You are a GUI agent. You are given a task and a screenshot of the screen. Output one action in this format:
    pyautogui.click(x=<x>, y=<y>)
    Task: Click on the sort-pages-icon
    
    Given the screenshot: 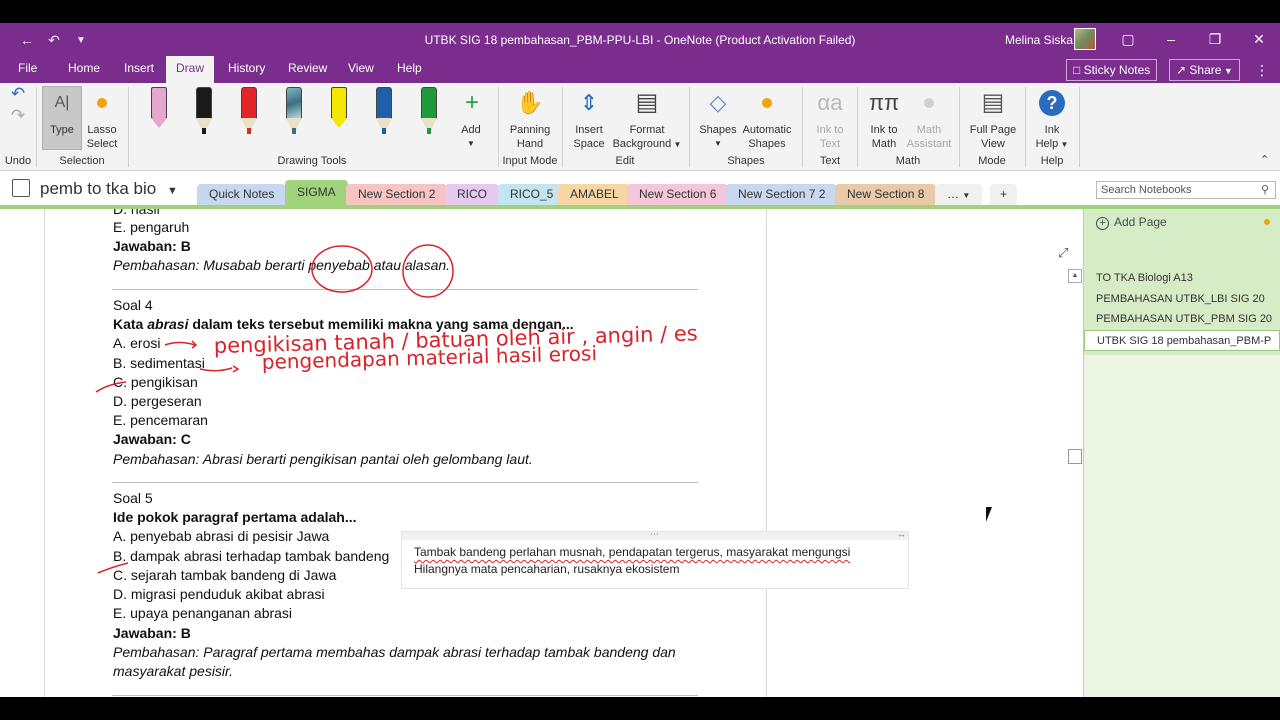 What is the action you would take?
    pyautogui.click(x=1267, y=222)
    